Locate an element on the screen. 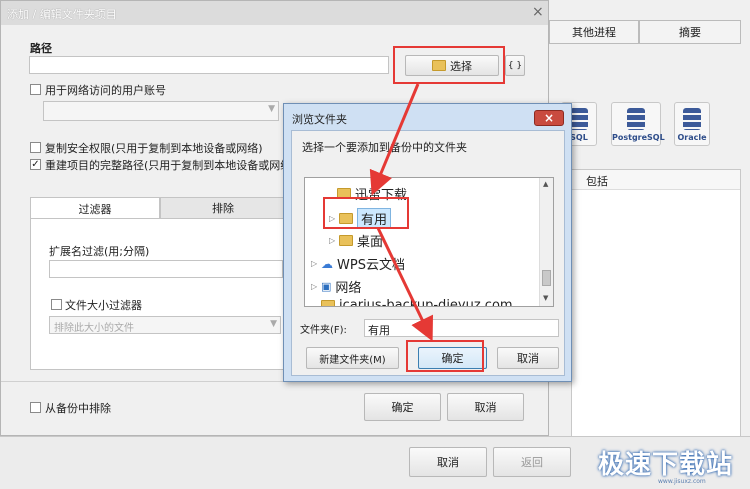 This screenshot has width=750, height=489. annotation-arrows is located at coordinates (401, 212).